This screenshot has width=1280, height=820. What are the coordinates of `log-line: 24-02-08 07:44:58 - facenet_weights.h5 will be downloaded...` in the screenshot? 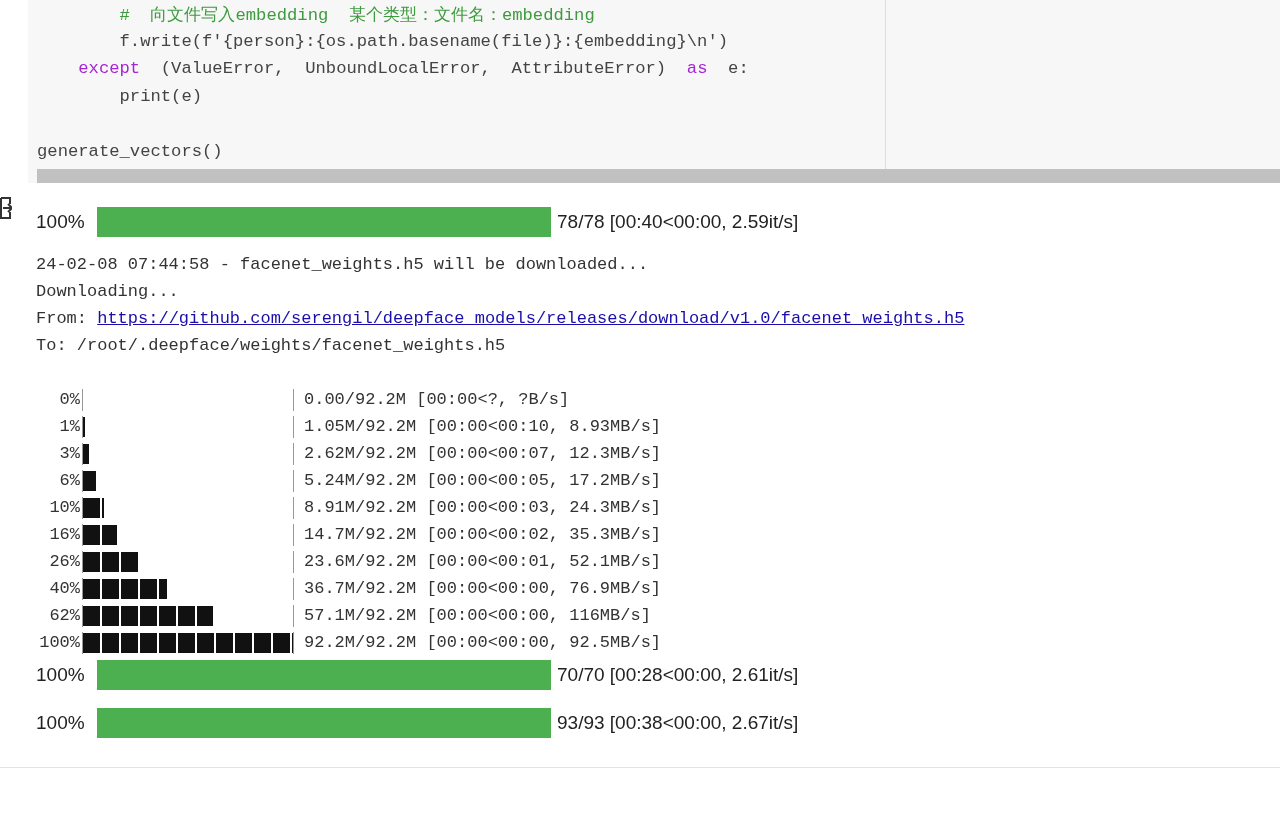 It's located at (342, 264).